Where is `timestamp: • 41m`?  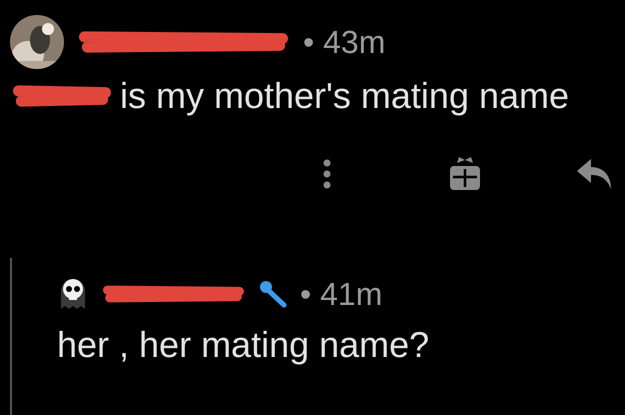 timestamp: • 41m is located at coordinates (341, 294).